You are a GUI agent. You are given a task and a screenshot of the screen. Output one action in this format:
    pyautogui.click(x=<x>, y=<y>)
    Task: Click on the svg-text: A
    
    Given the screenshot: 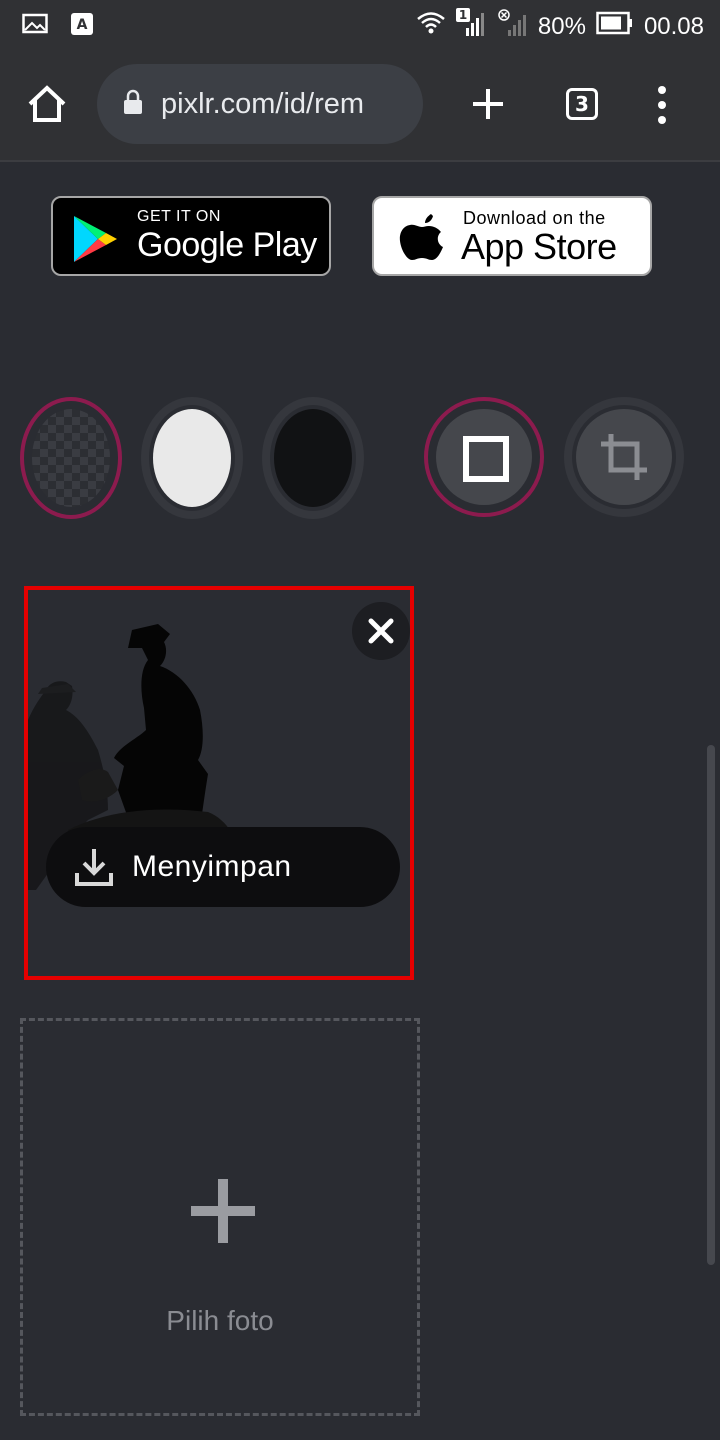 What is the action you would take?
    pyautogui.click(x=82, y=25)
    